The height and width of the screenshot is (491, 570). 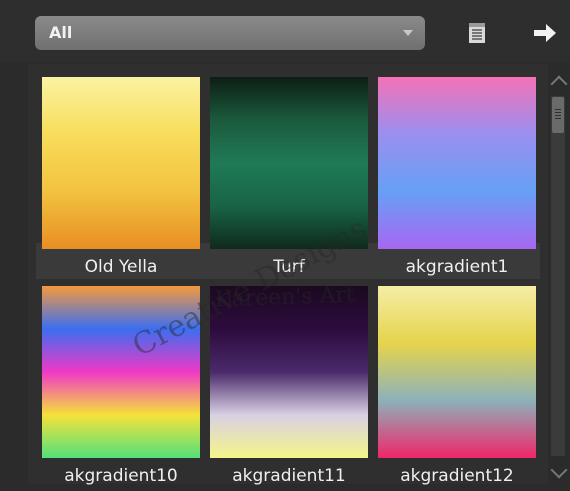 I want to click on scroll-track, so click(x=558, y=276).